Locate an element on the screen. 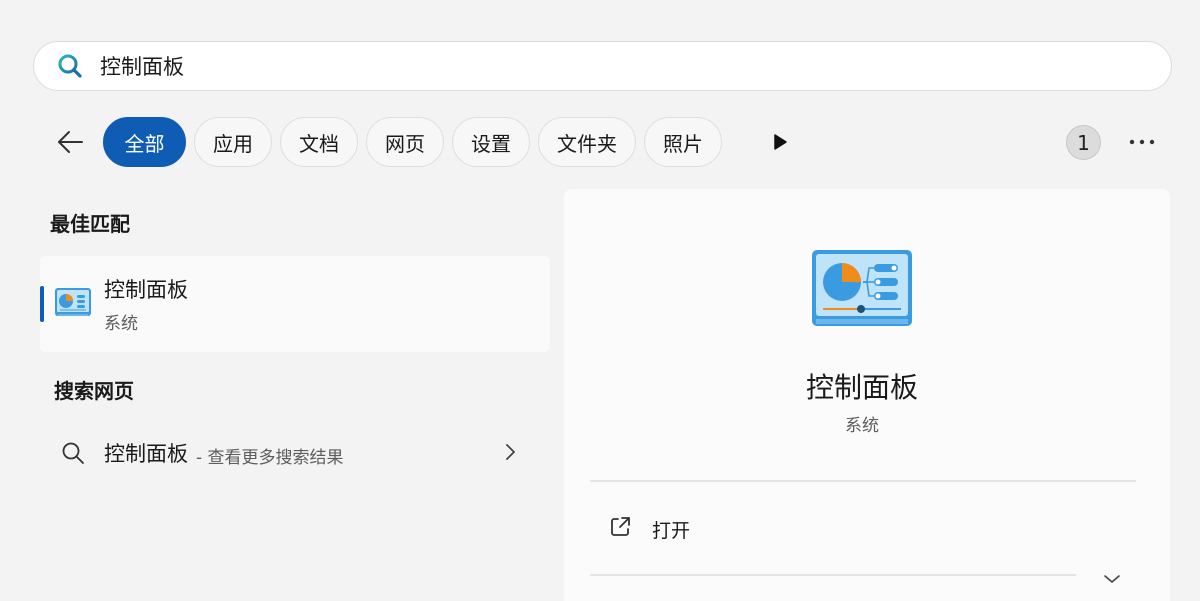 Image resolution: width=1200 pixels, height=601 pixels. search-box is located at coordinates (602, 66).